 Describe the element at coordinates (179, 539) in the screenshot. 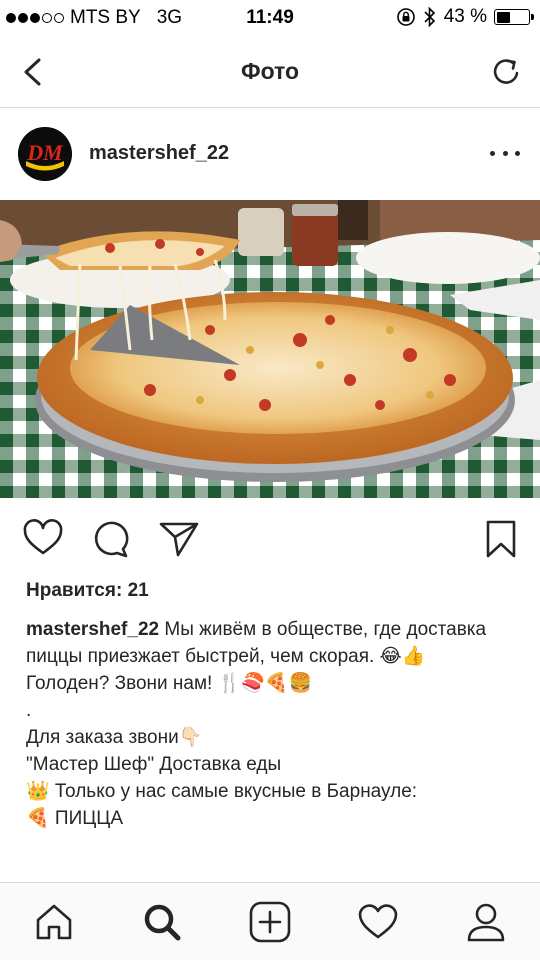

I see `share-icon` at that location.